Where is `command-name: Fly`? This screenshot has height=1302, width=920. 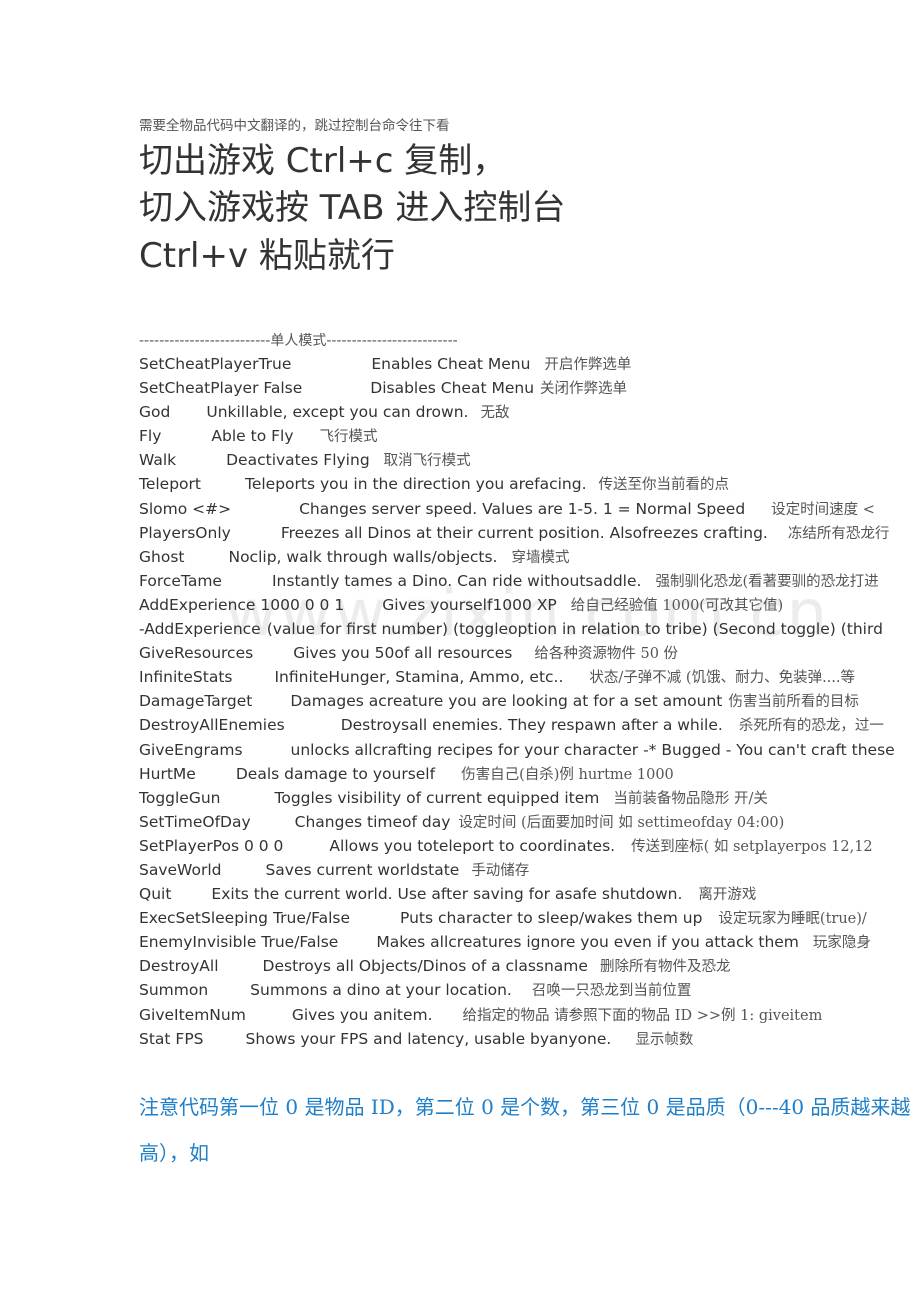 command-name: Fly is located at coordinates (150, 436).